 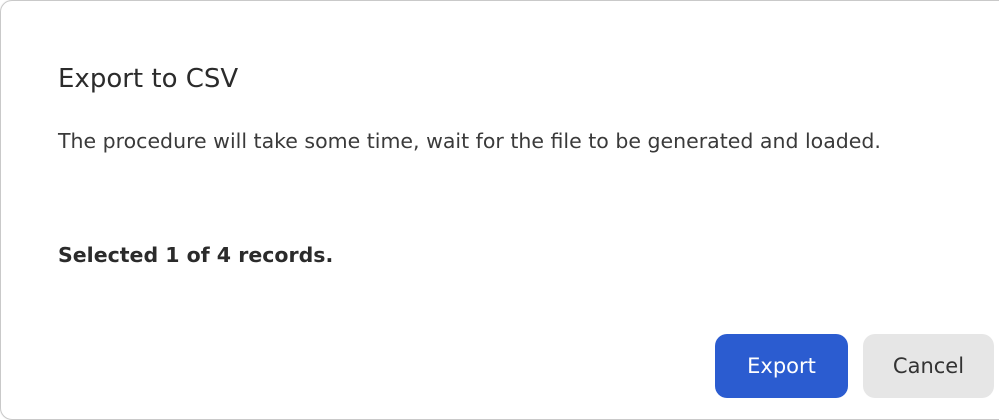 I want to click on export-button: Export, so click(x=781, y=366).